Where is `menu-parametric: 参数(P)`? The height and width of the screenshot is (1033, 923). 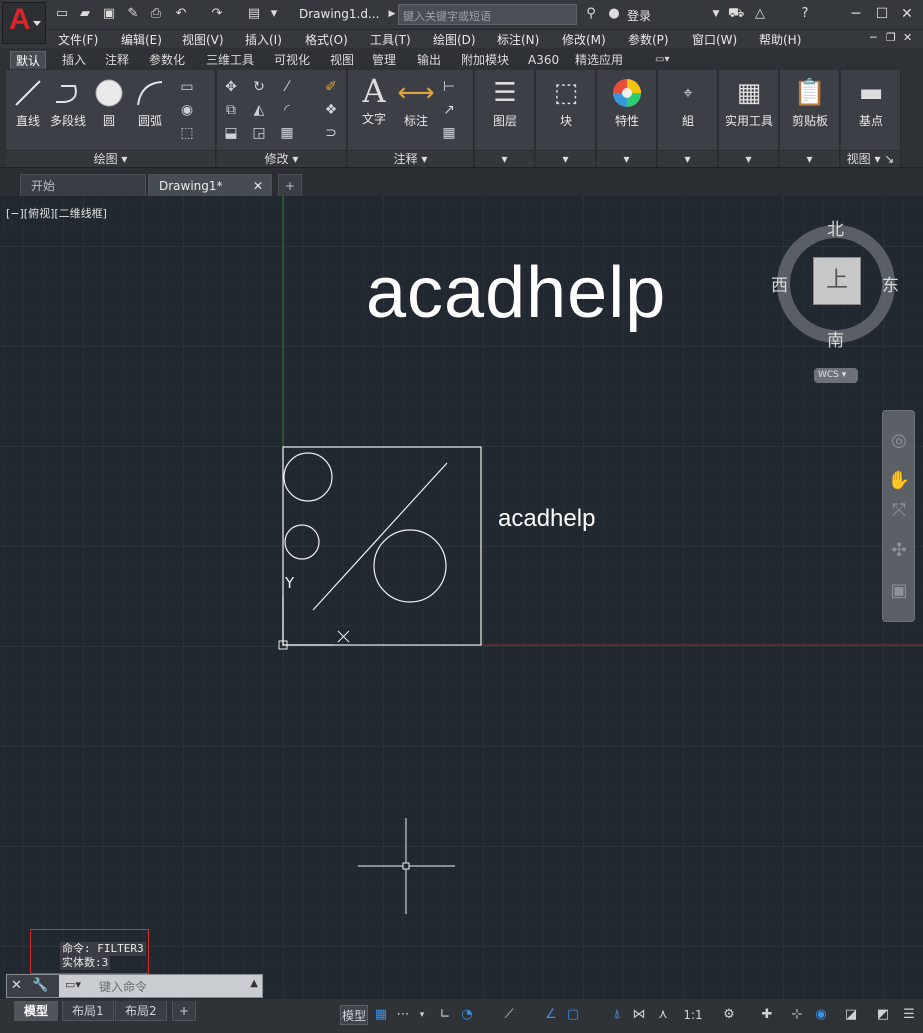
menu-parametric: 参数(P) is located at coordinates (648, 39).